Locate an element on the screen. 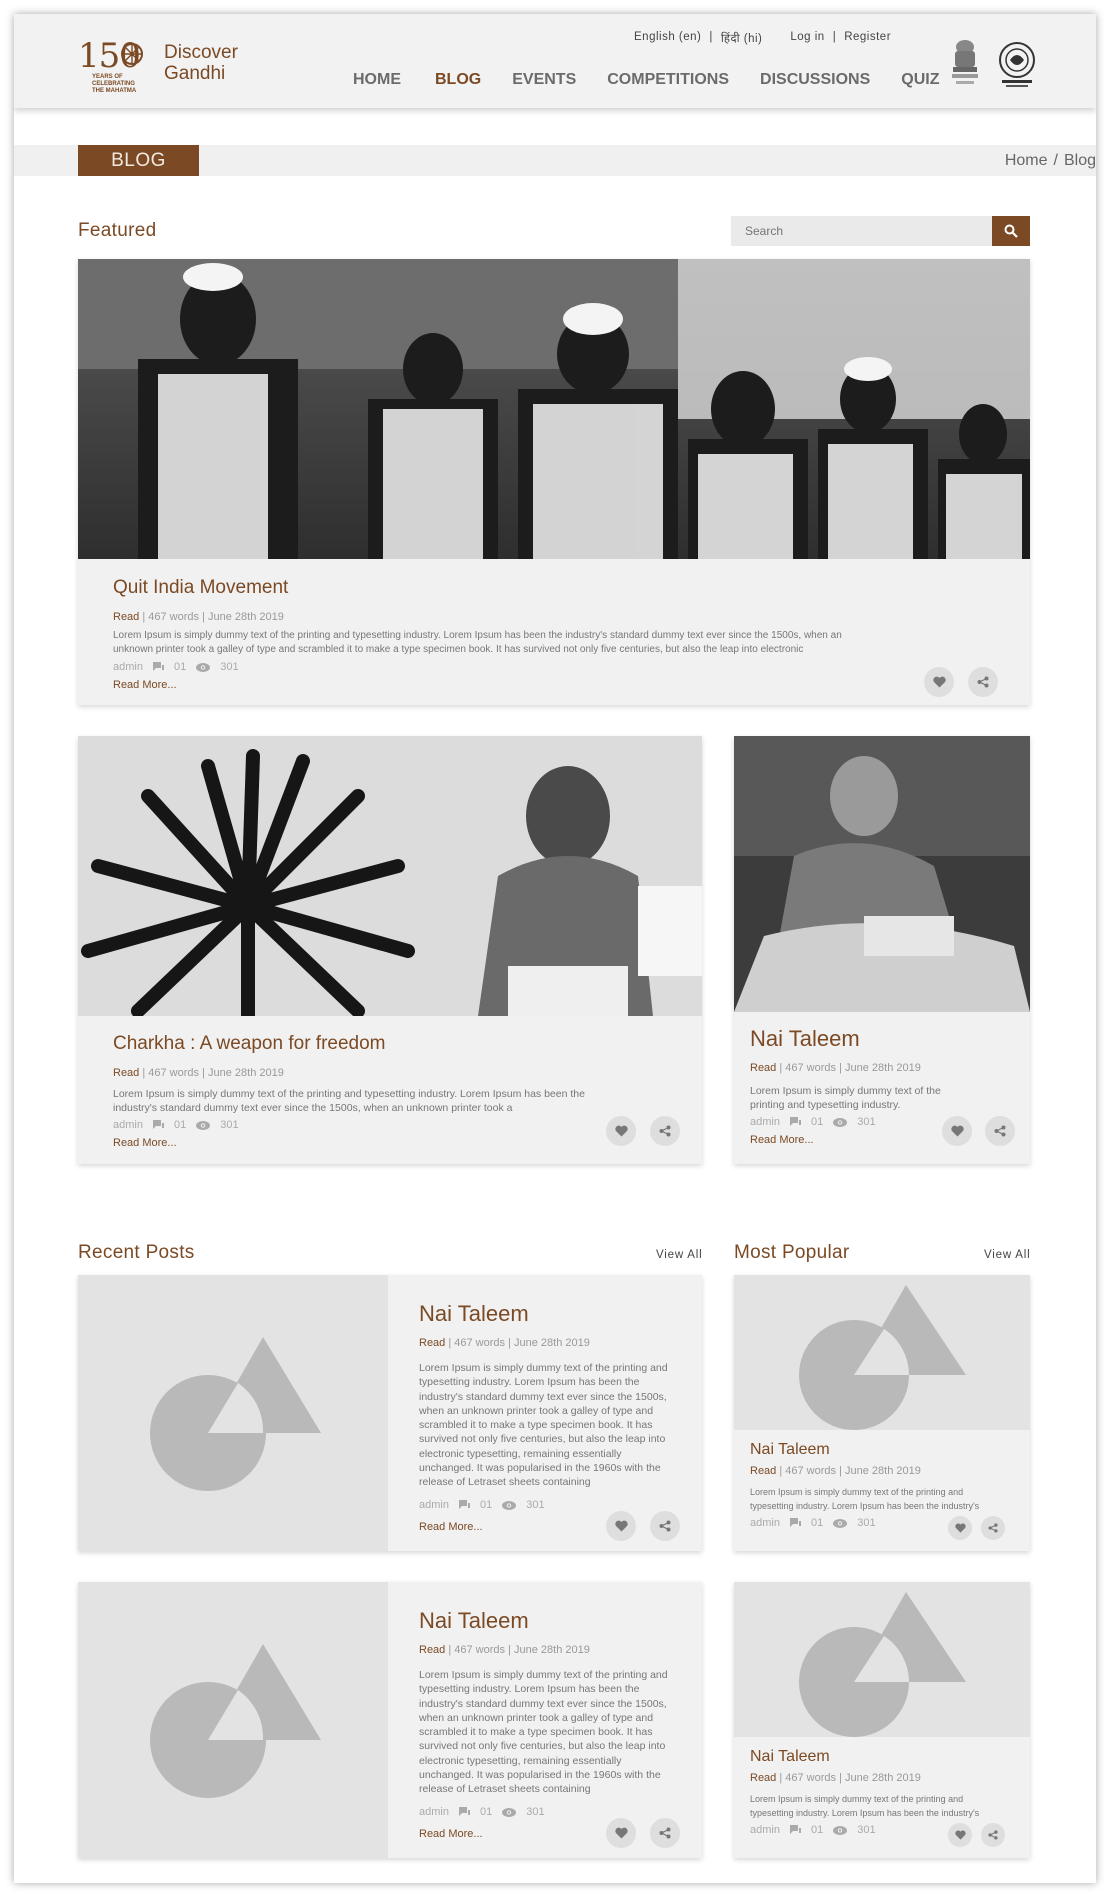 The height and width of the screenshot is (1897, 1110). charkha-photo is located at coordinates (390, 876).